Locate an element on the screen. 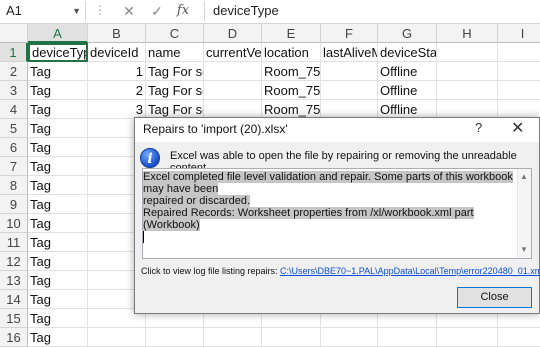 The height and width of the screenshot is (347, 540). cell-c2: Tag For sending an a is located at coordinates (175, 71).